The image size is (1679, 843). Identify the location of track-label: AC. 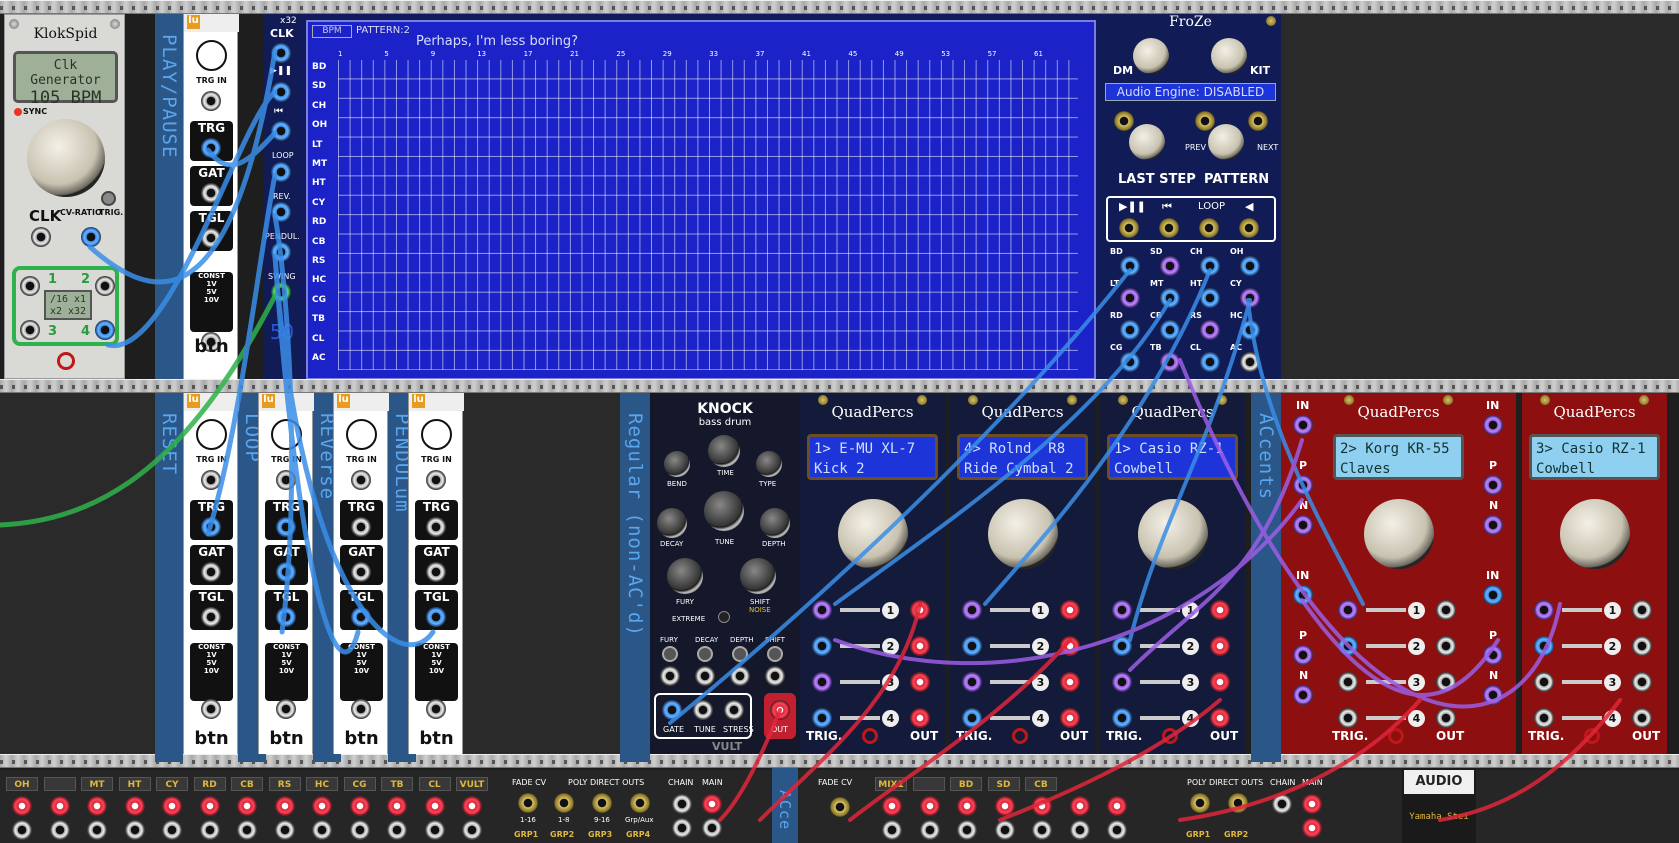
(319, 358).